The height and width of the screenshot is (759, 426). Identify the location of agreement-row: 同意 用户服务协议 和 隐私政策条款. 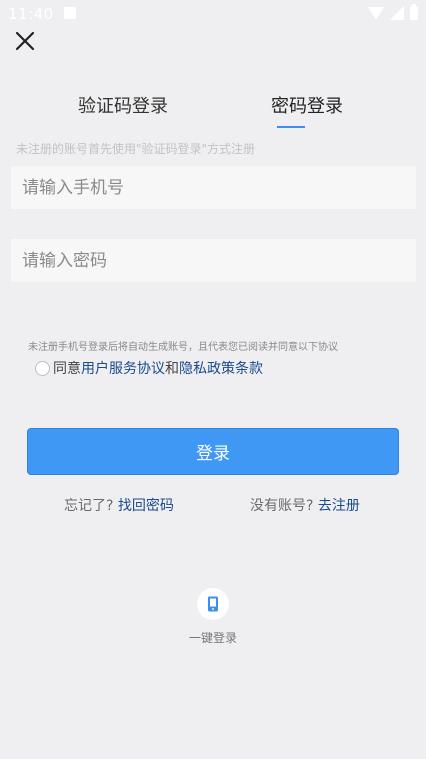
(149, 368).